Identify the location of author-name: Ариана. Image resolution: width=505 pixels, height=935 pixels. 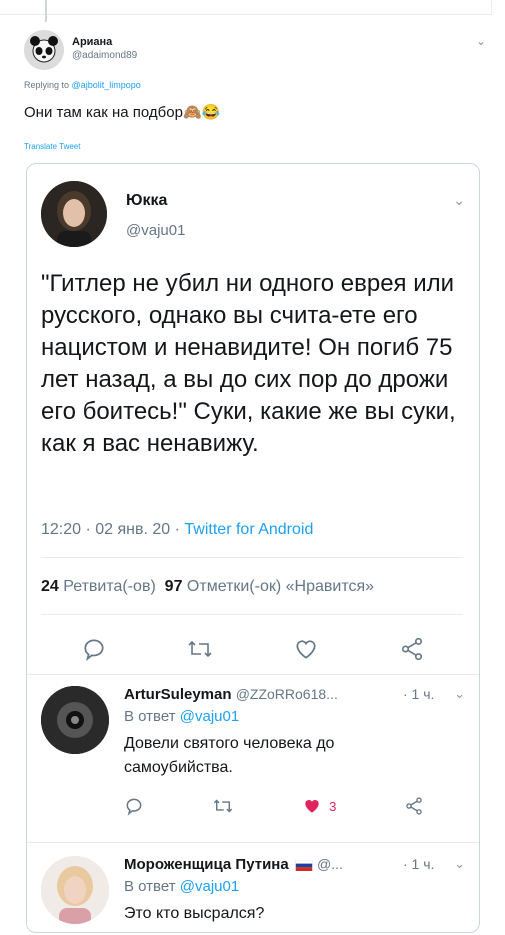
(92, 42).